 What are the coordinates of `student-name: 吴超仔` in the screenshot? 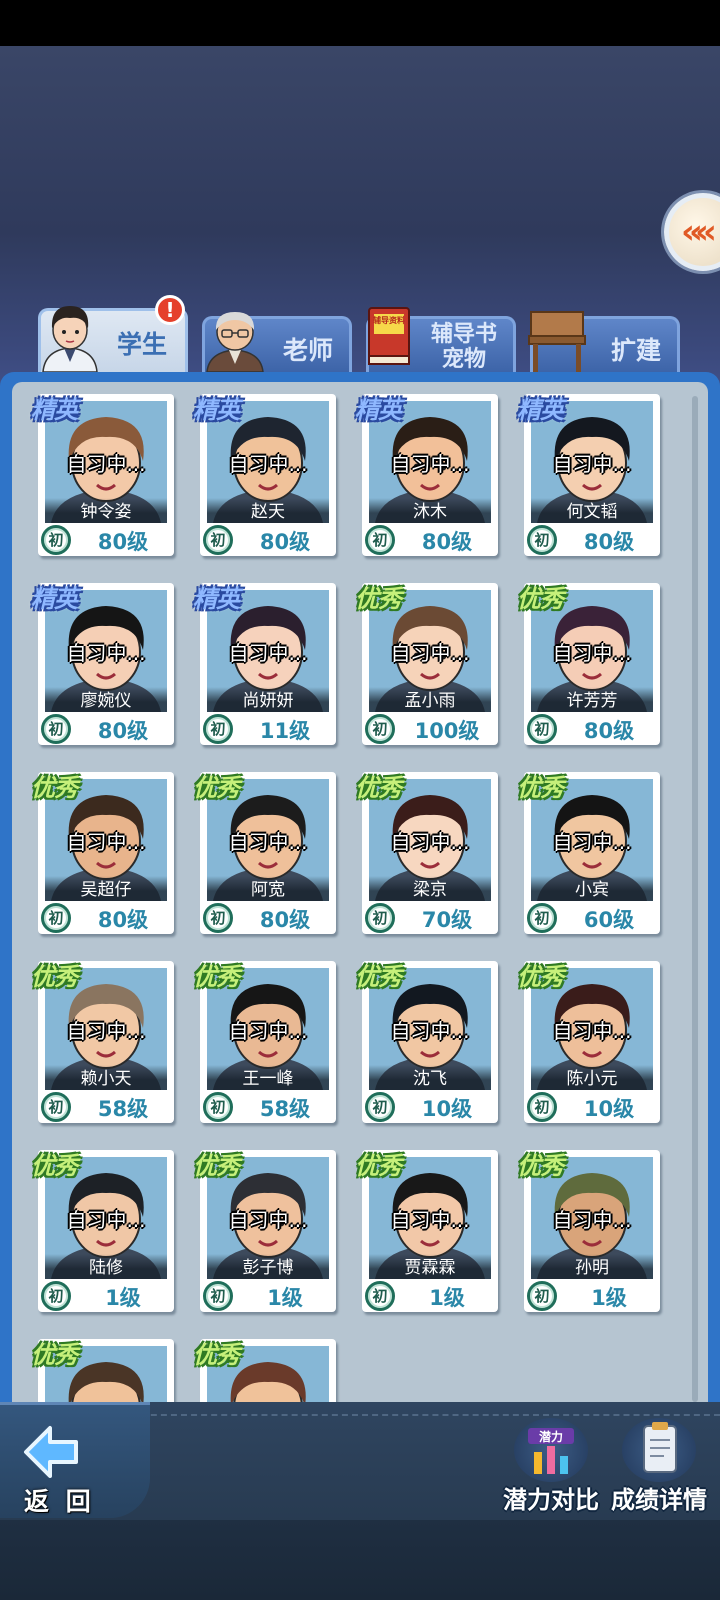 It's located at (106, 888).